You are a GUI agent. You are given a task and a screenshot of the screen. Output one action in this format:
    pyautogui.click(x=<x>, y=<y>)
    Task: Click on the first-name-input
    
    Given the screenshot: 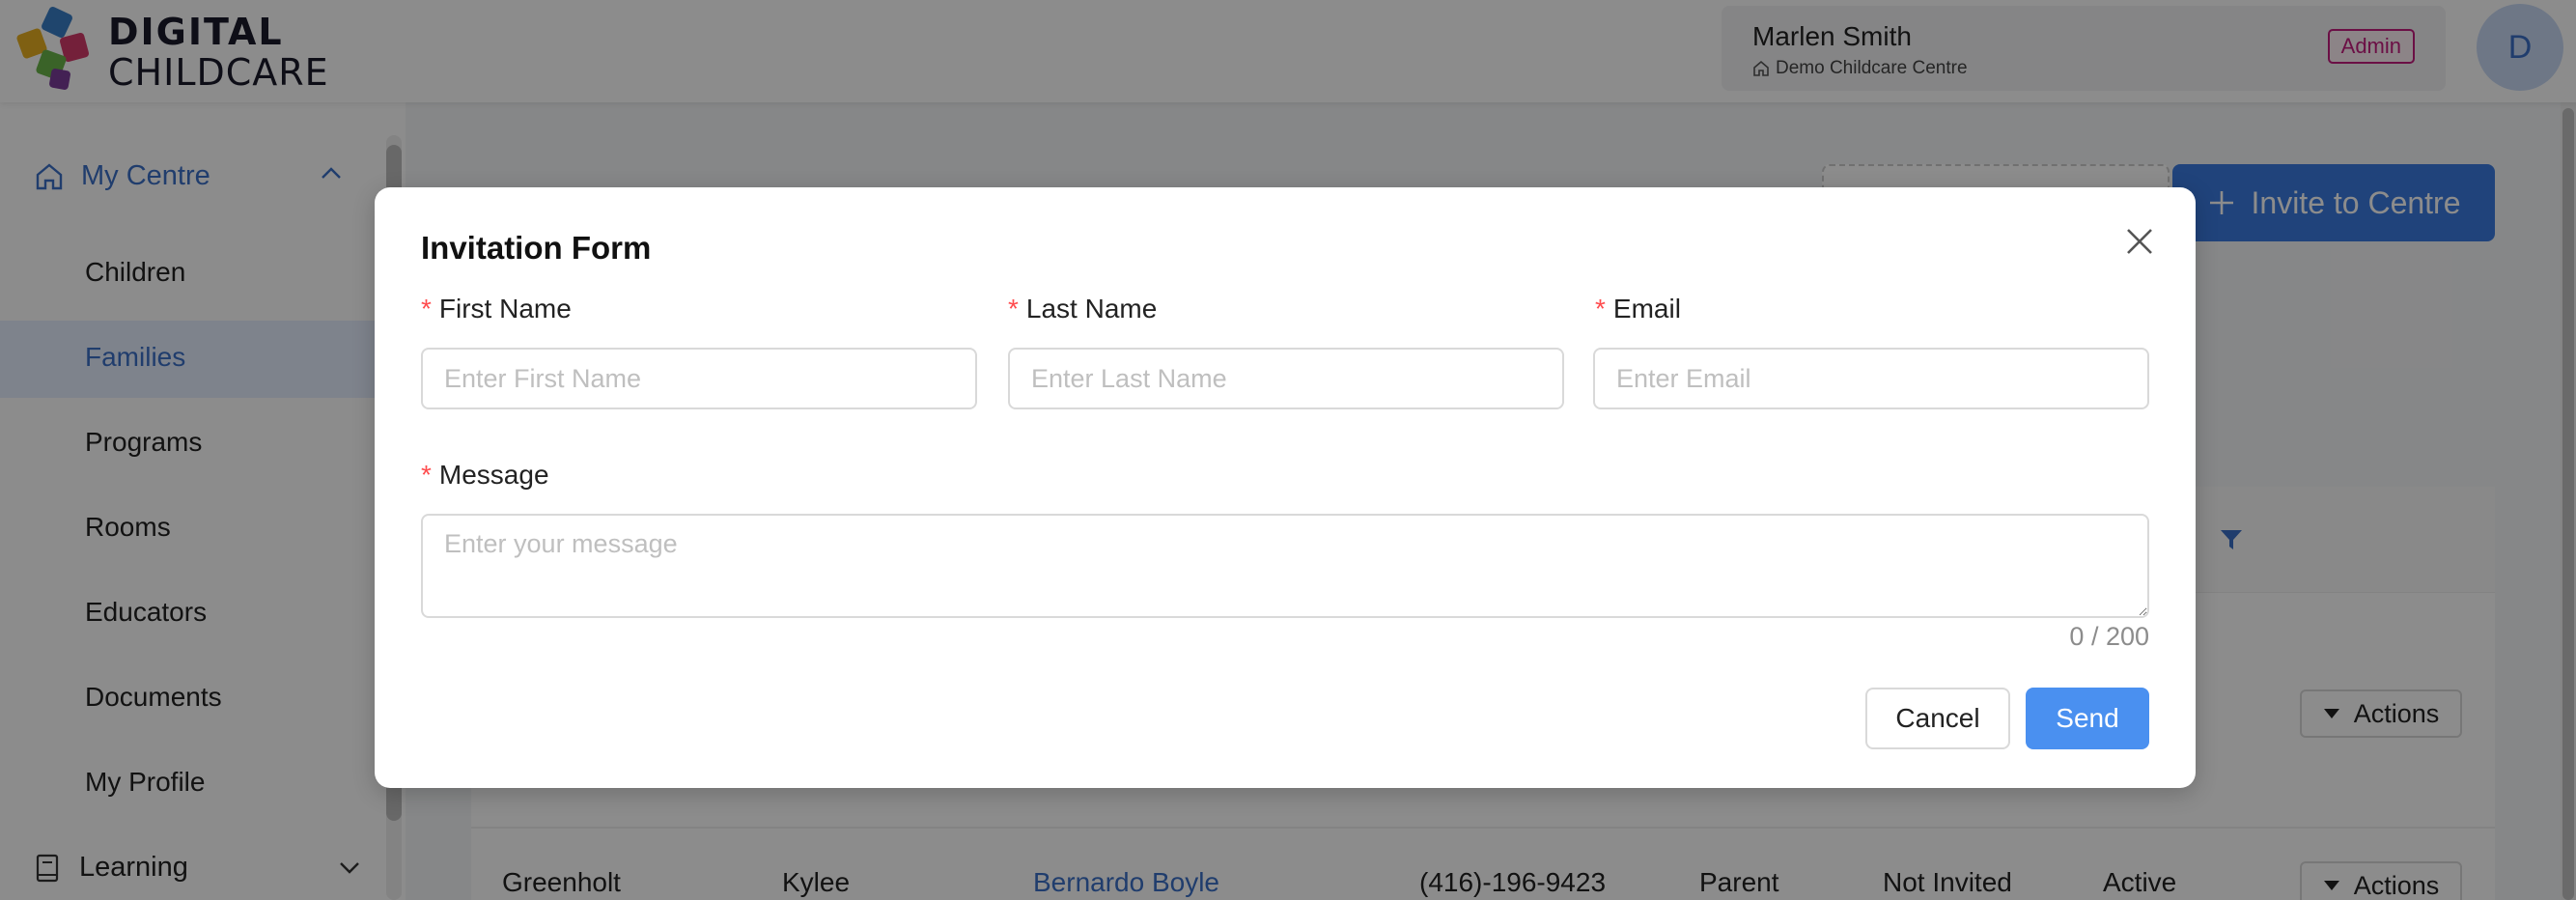 What is the action you would take?
    pyautogui.click(x=699, y=378)
    